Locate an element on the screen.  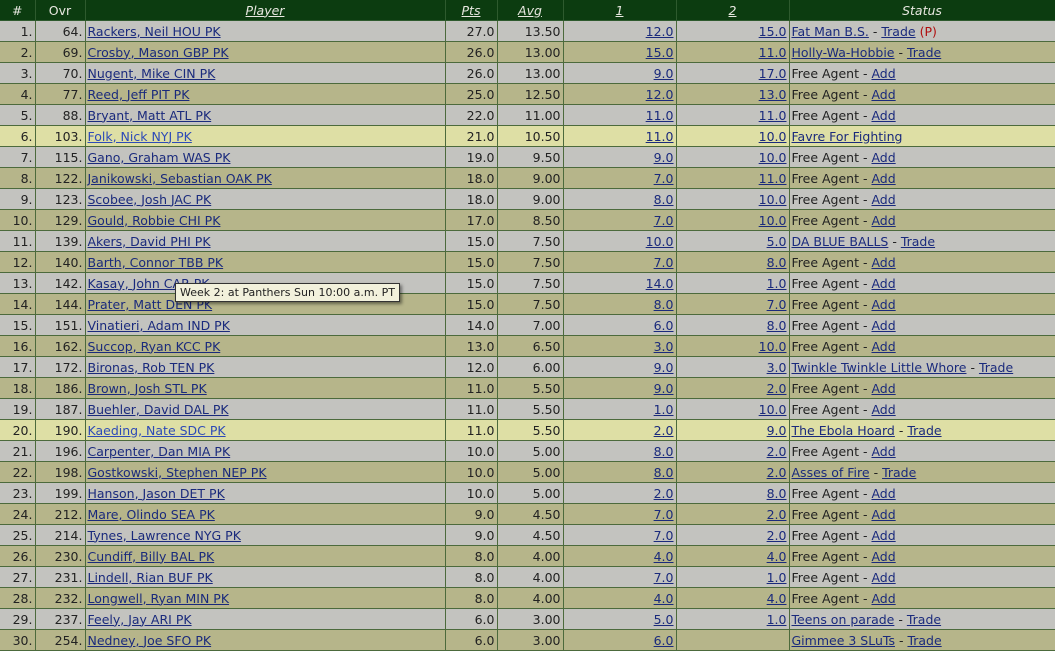
week2-points-link: 7.0 is located at coordinates (777, 304).